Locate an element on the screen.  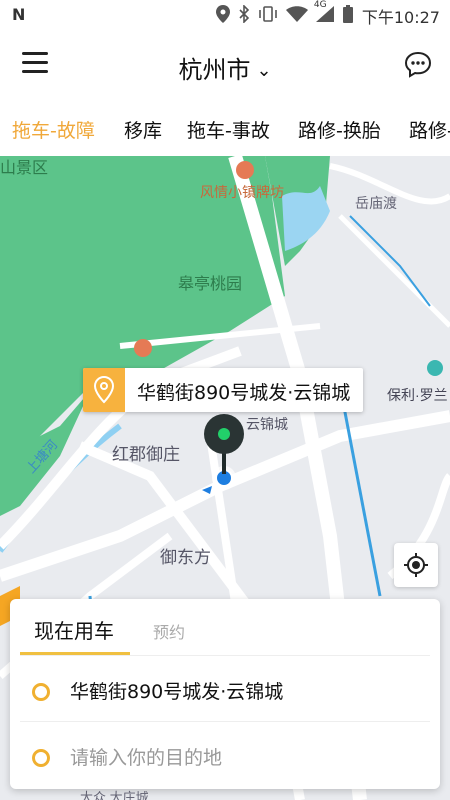
map-label-shanjingqu: 山景区 is located at coordinates (24, 168).